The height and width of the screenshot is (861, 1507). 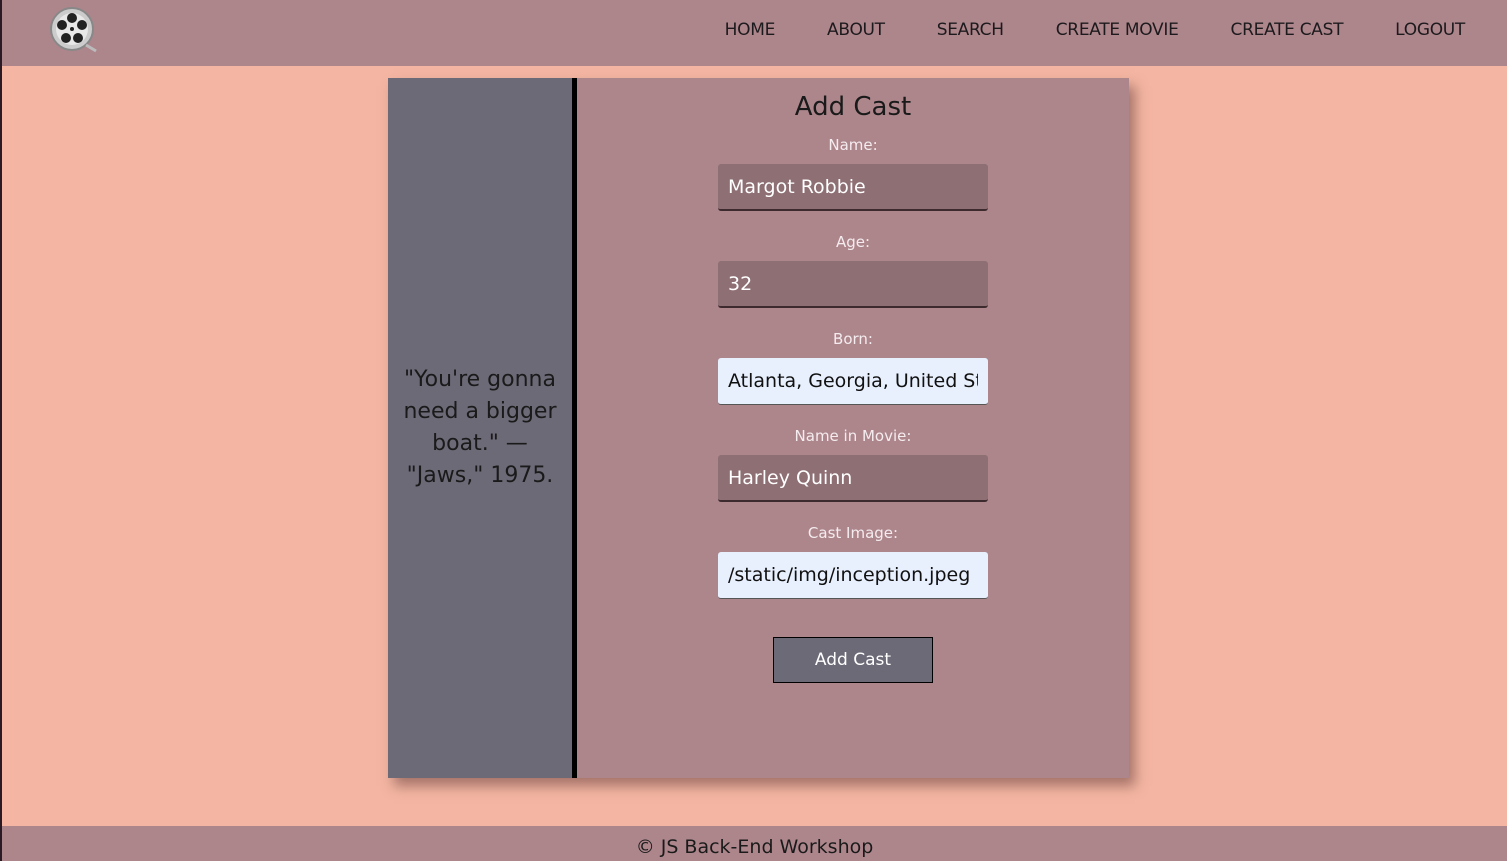 What do you see at coordinates (853, 478) in the screenshot?
I see `name-in-movie-input` at bounding box center [853, 478].